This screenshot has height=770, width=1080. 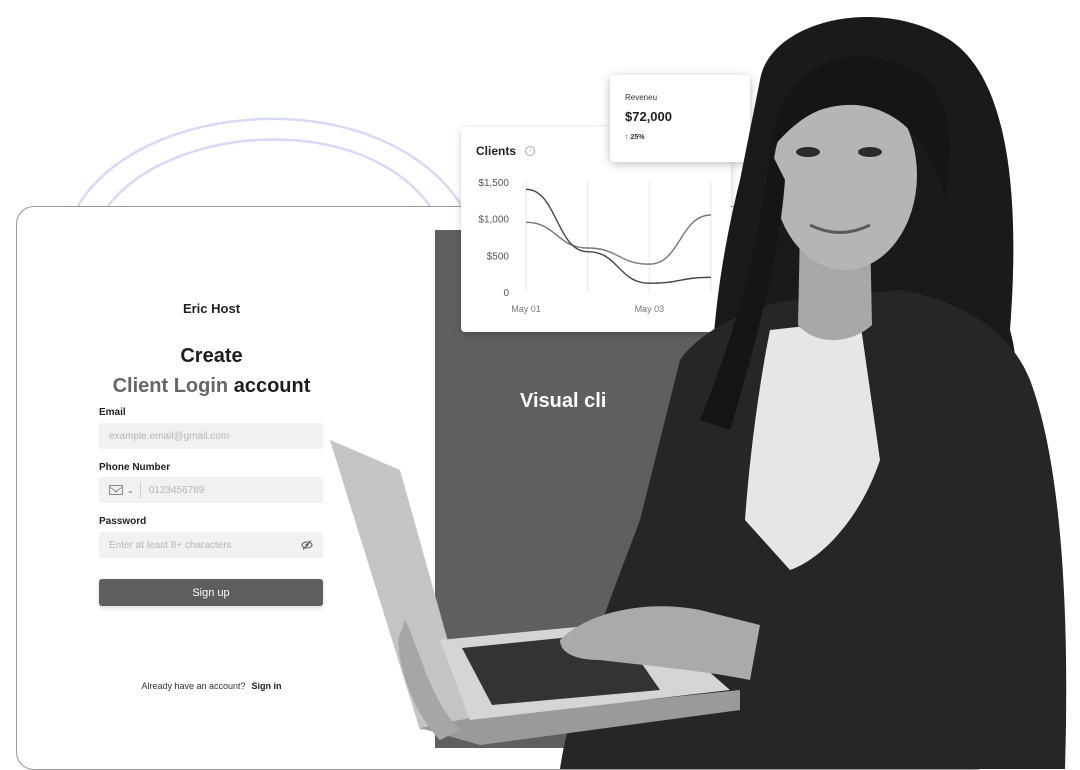 I want to click on email-field: example.email@gmail.com, so click(x=211, y=436).